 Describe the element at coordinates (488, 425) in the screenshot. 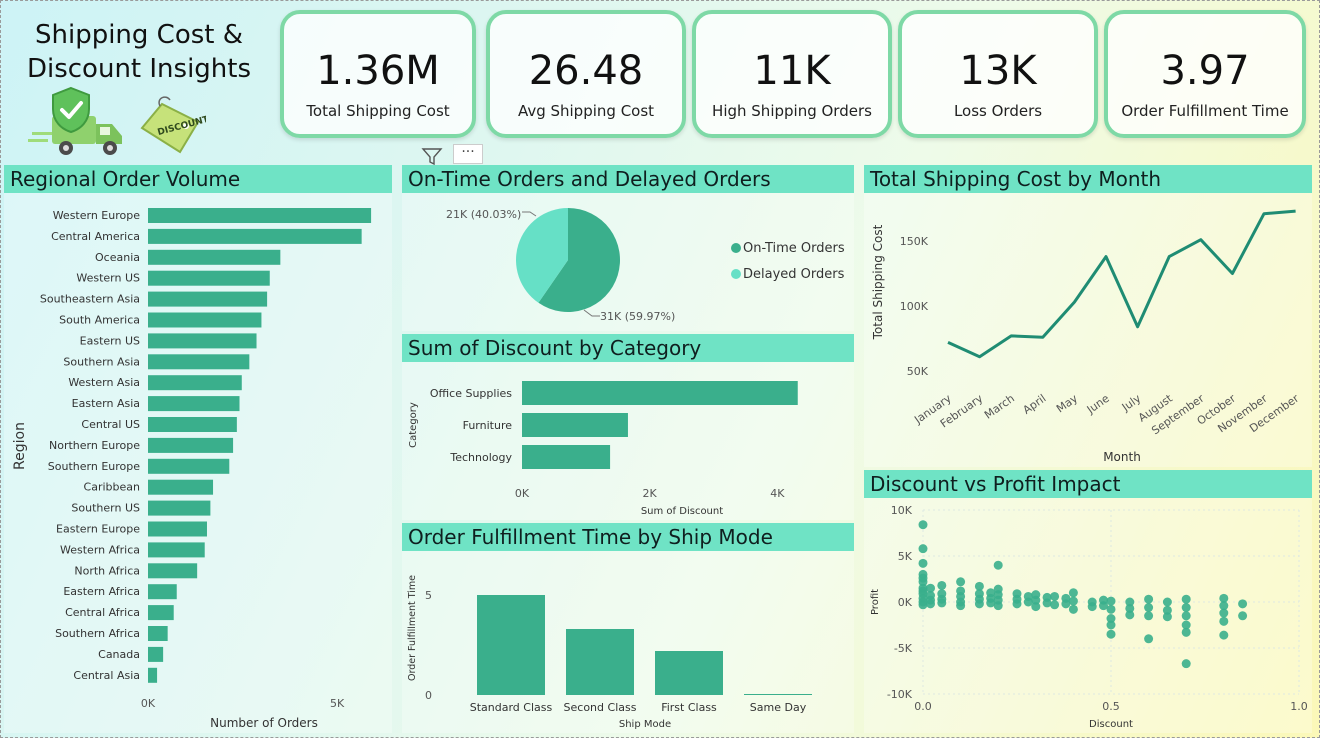

I see `category-label: Furniture` at that location.